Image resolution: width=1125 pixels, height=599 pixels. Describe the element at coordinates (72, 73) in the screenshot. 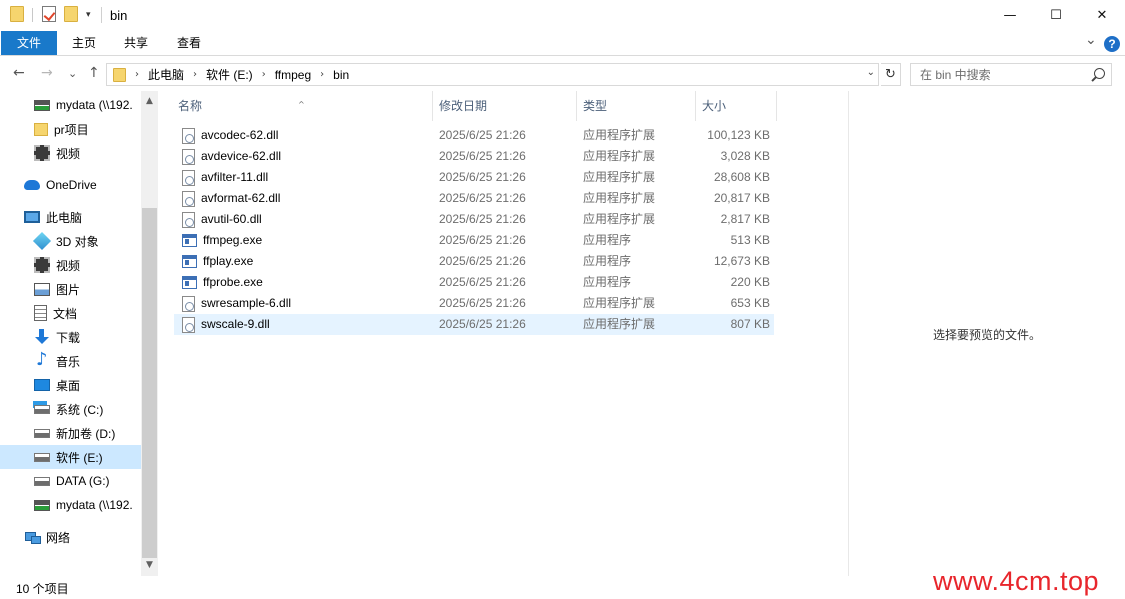

I see `recent-locations-button: ⌄` at that location.